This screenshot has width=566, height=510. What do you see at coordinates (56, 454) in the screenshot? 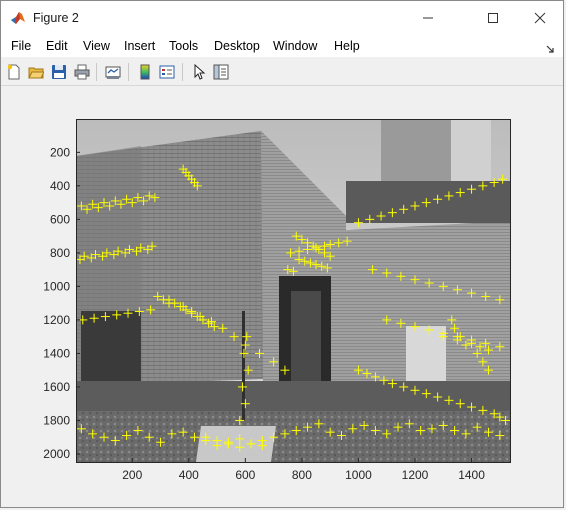
I see `y-tick-label: 2000` at bounding box center [56, 454].